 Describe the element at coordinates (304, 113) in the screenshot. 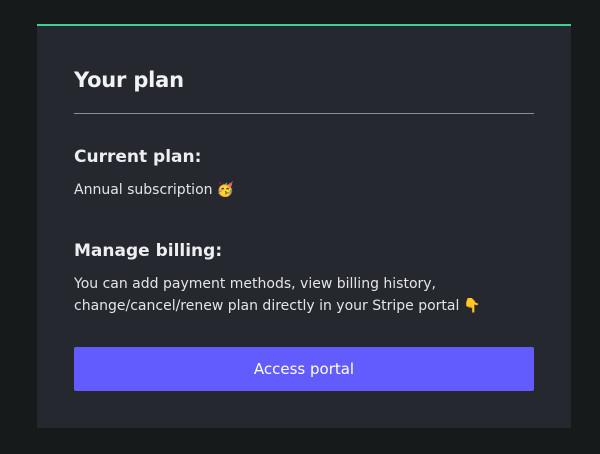

I see `title-divider` at that location.